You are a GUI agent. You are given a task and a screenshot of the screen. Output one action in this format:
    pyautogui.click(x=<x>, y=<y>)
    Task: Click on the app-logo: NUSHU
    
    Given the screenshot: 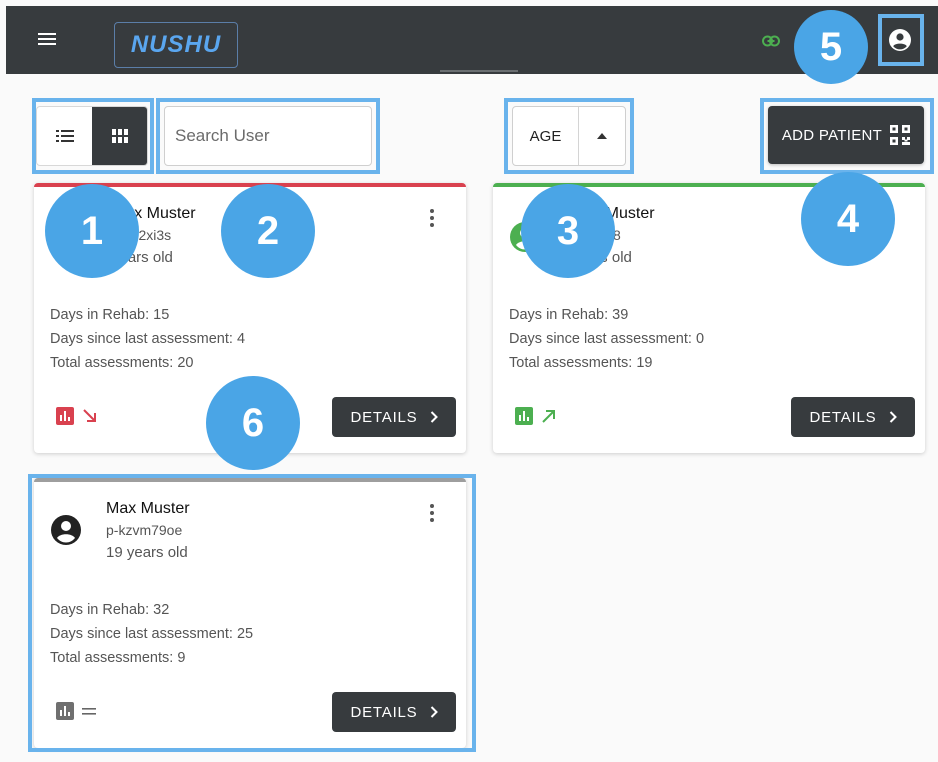 What is the action you would take?
    pyautogui.click(x=176, y=45)
    